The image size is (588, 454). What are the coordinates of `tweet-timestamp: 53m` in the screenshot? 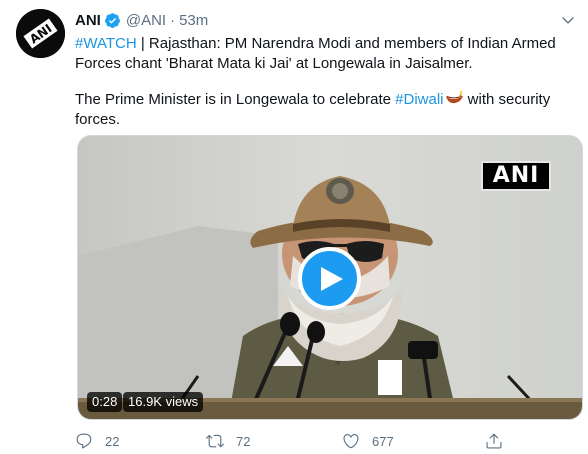 It's located at (193, 20).